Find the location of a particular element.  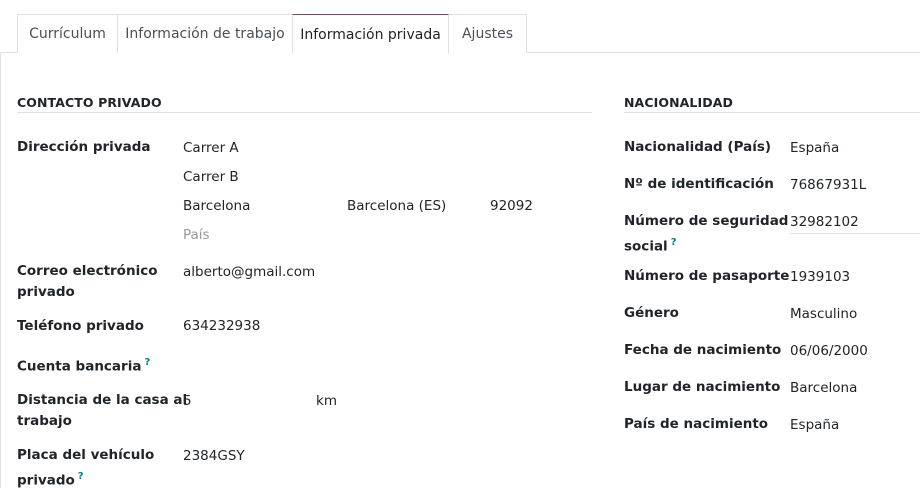

private-phone-label: Teléfono privado is located at coordinates (80, 326).